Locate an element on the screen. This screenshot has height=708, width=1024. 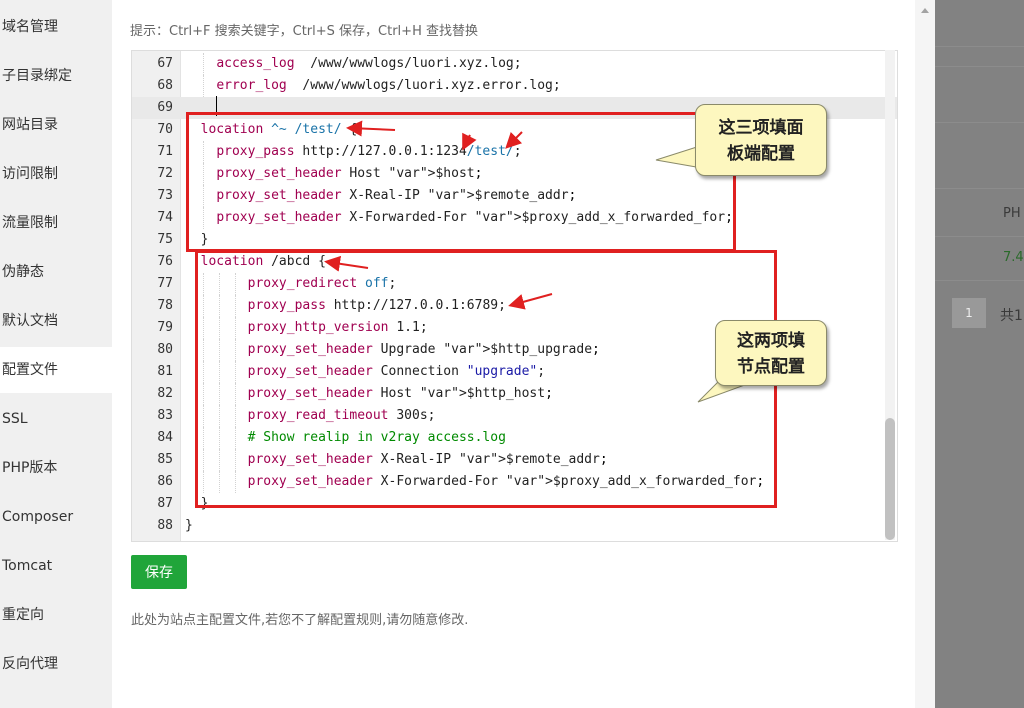
line-number: 68 is located at coordinates (165, 85).